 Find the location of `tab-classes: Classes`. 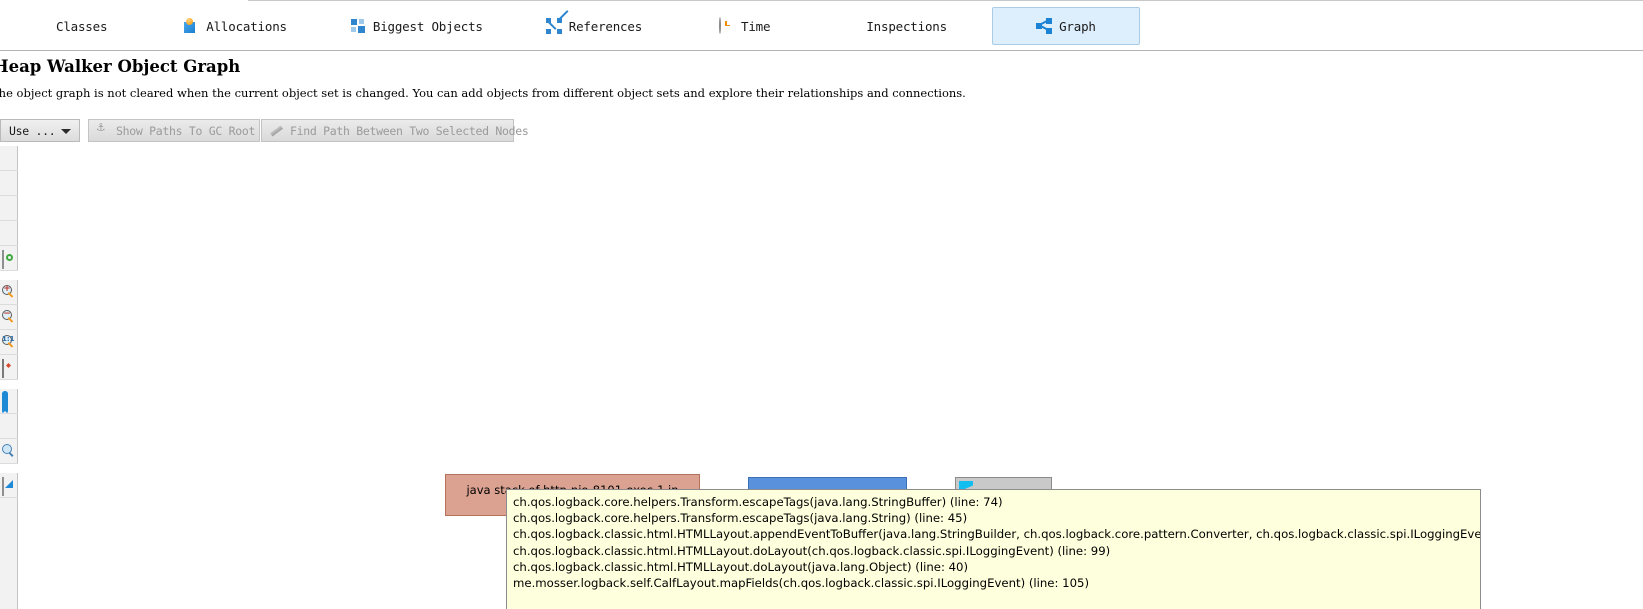

tab-classes: Classes is located at coordinates (70, 26).